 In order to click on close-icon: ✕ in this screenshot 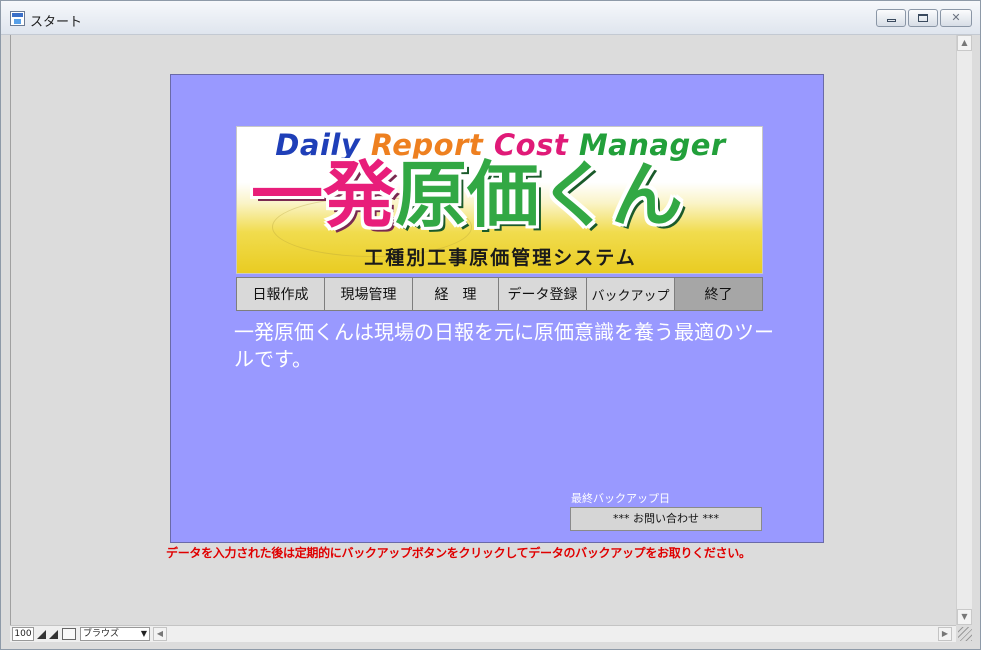, I will do `click(956, 17)`.